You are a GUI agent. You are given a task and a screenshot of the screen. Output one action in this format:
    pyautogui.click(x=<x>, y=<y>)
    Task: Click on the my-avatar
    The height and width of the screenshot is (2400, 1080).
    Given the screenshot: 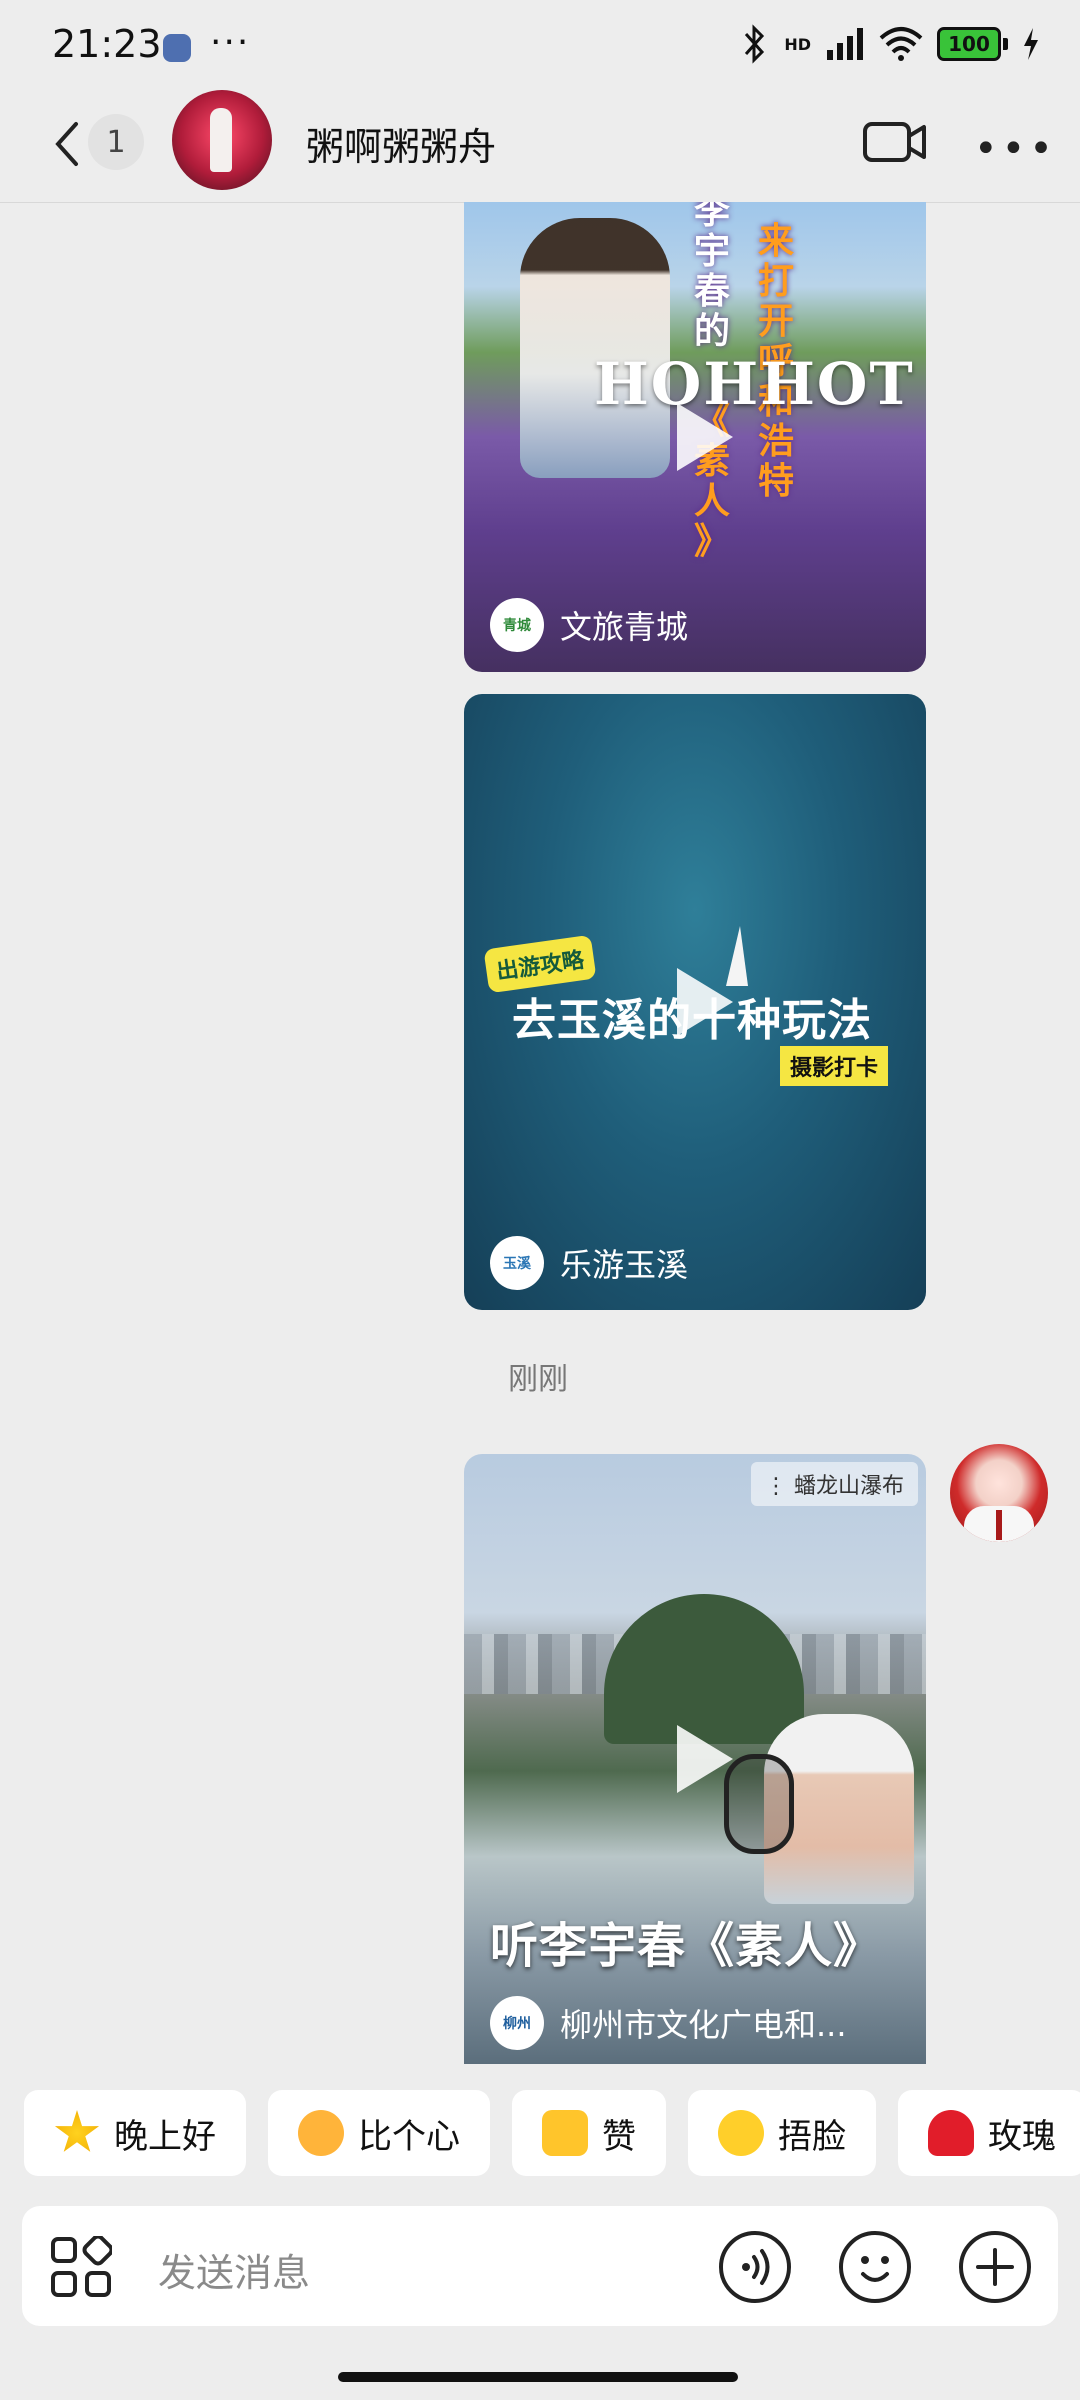 What is the action you would take?
    pyautogui.click(x=999, y=1493)
    